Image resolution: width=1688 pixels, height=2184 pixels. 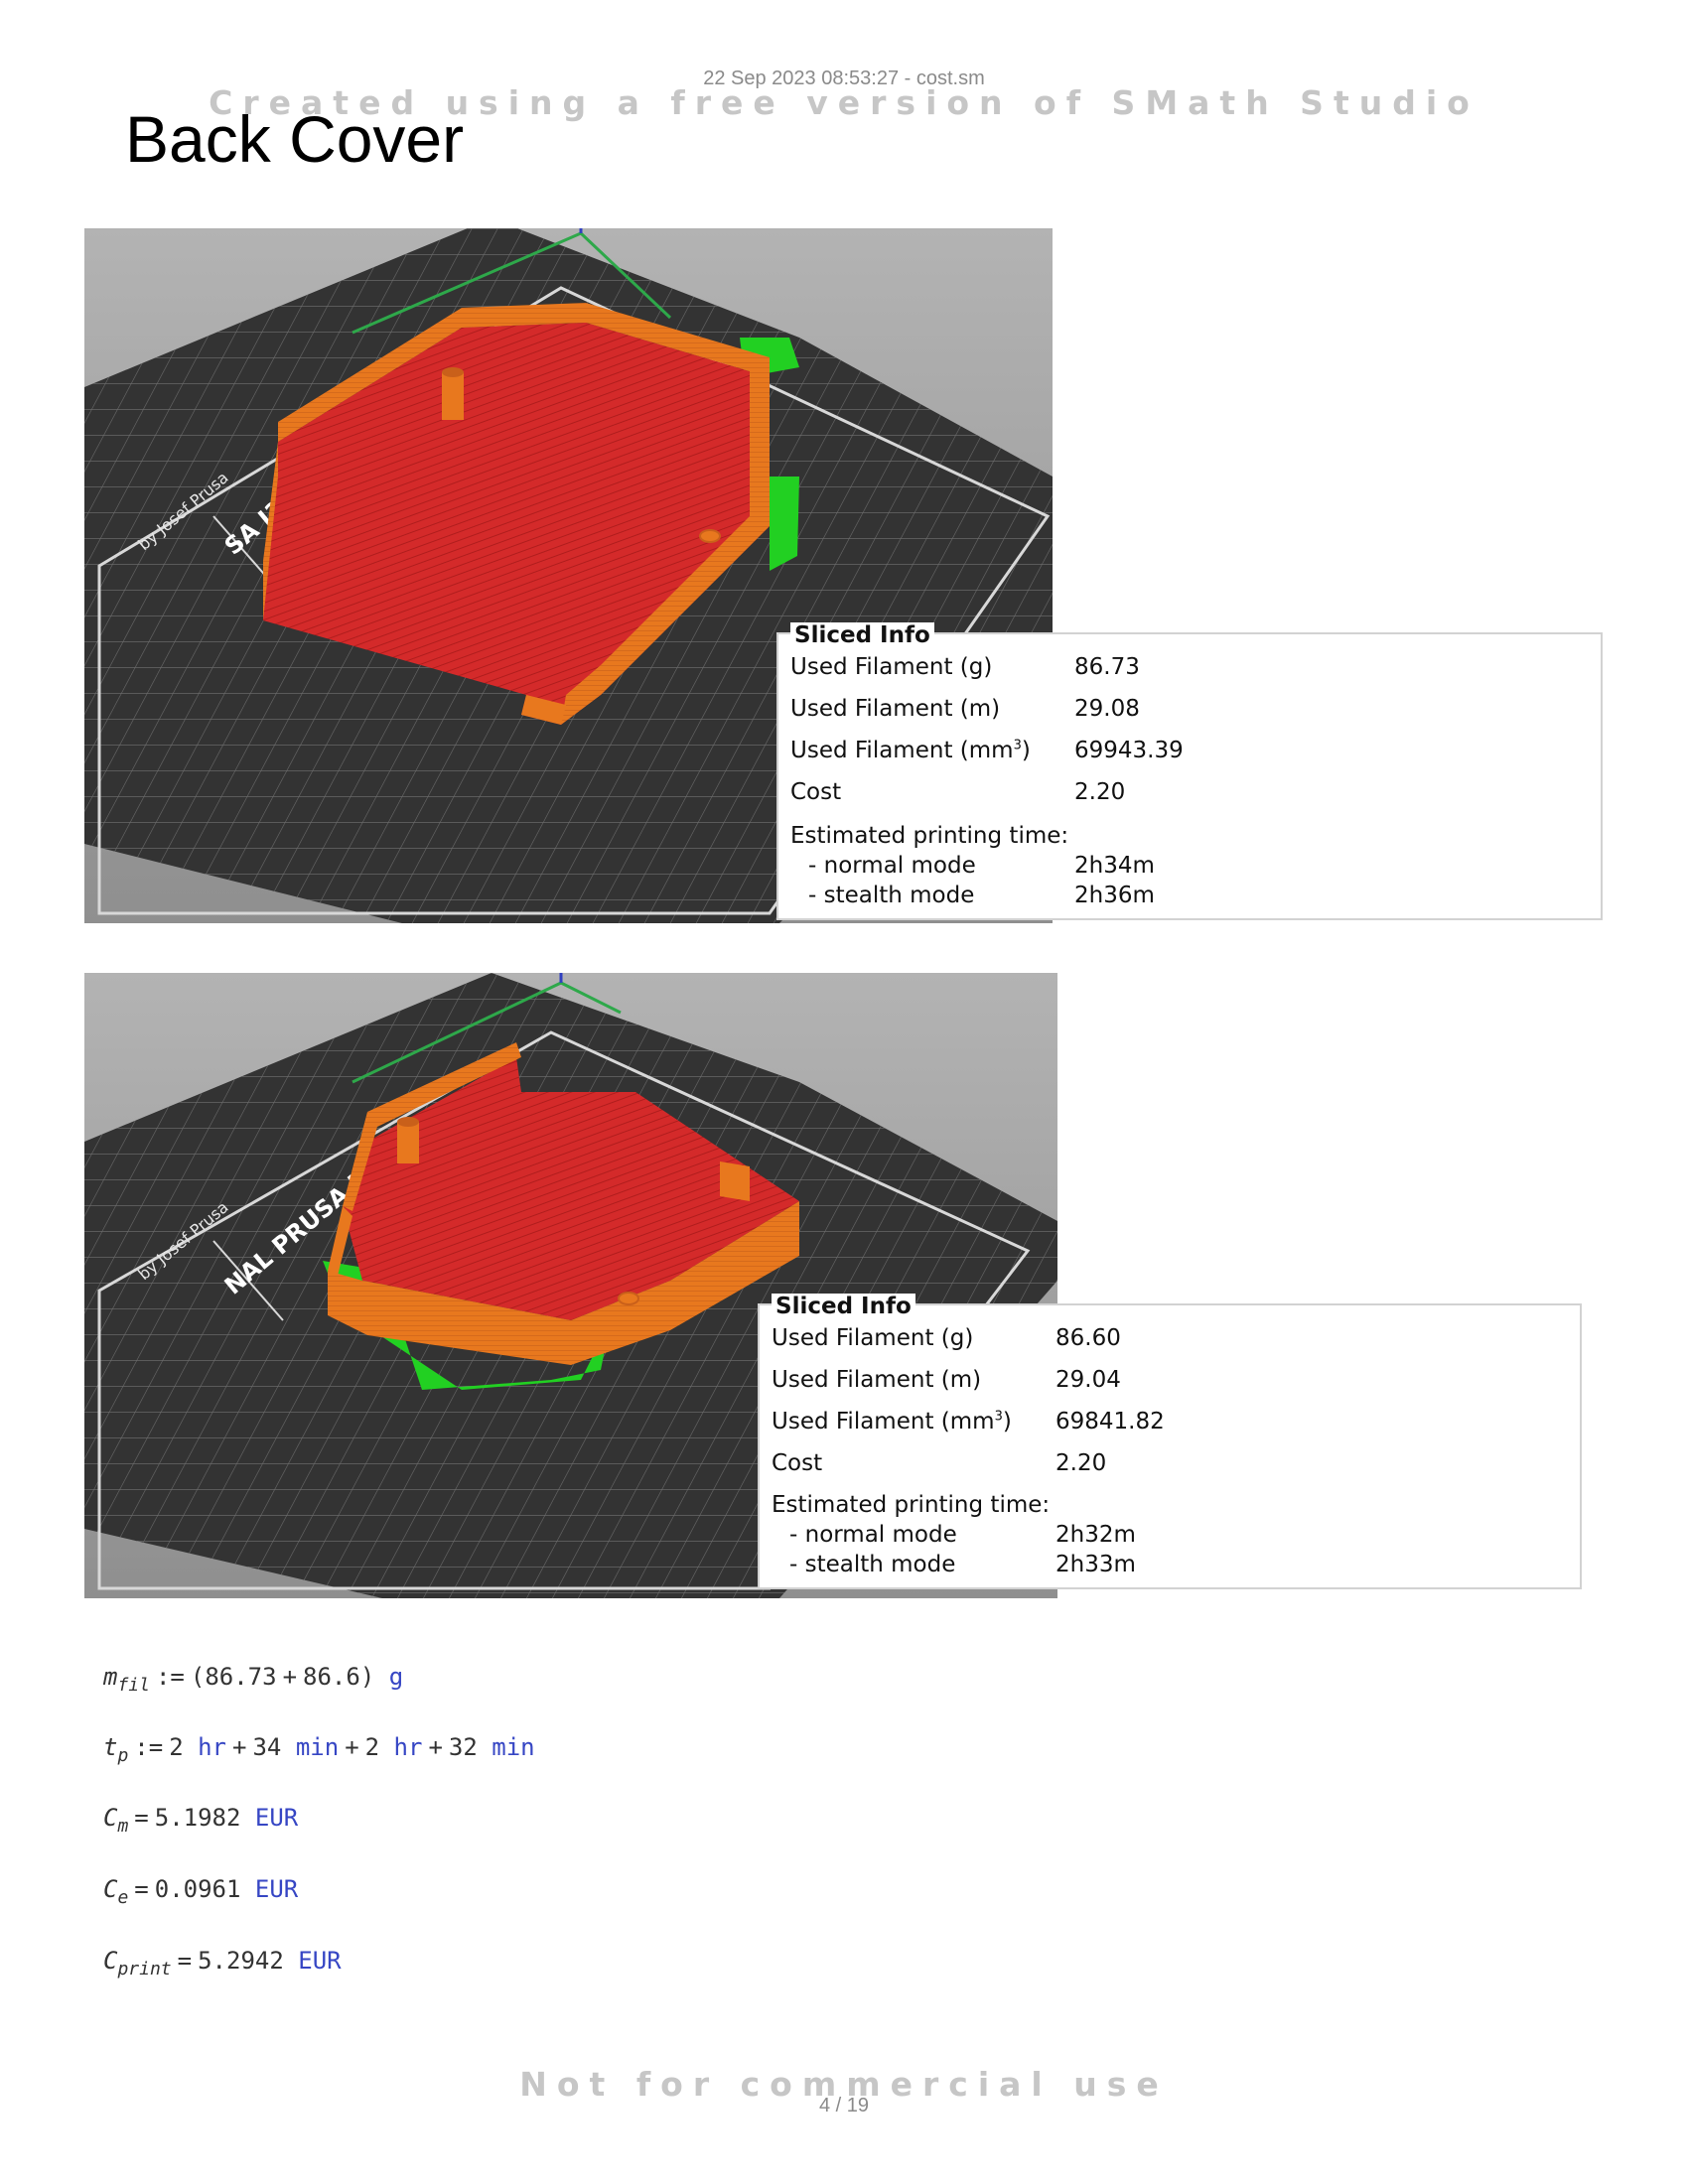 I want to click on math-expression-m-fil: mfil:= (86.73 +86.6) g, so click(x=253, y=1679).